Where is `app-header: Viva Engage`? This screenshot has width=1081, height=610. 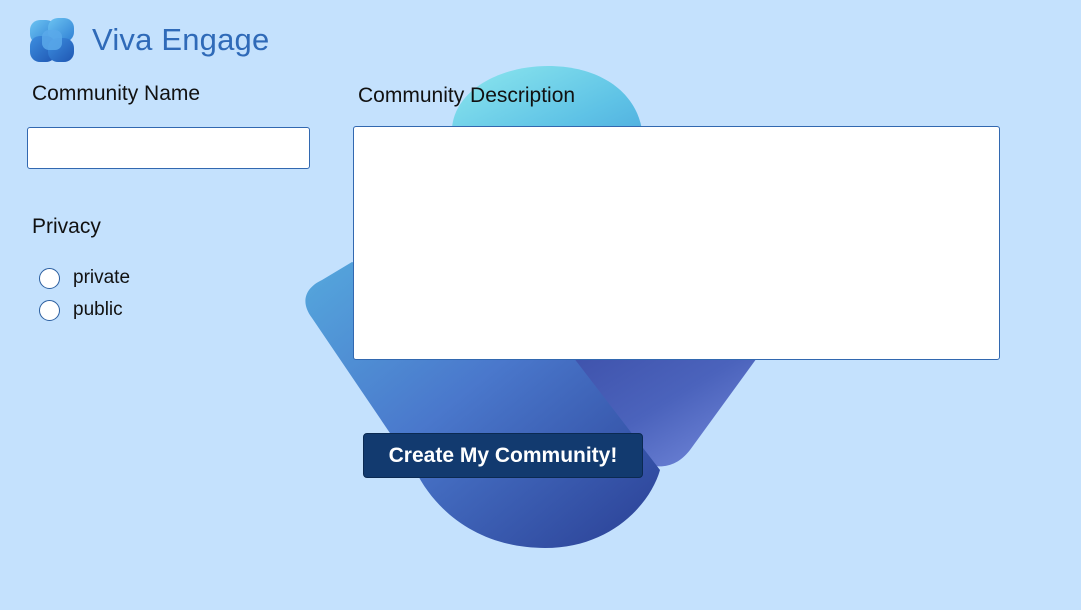 app-header: Viva Engage is located at coordinates (148, 40).